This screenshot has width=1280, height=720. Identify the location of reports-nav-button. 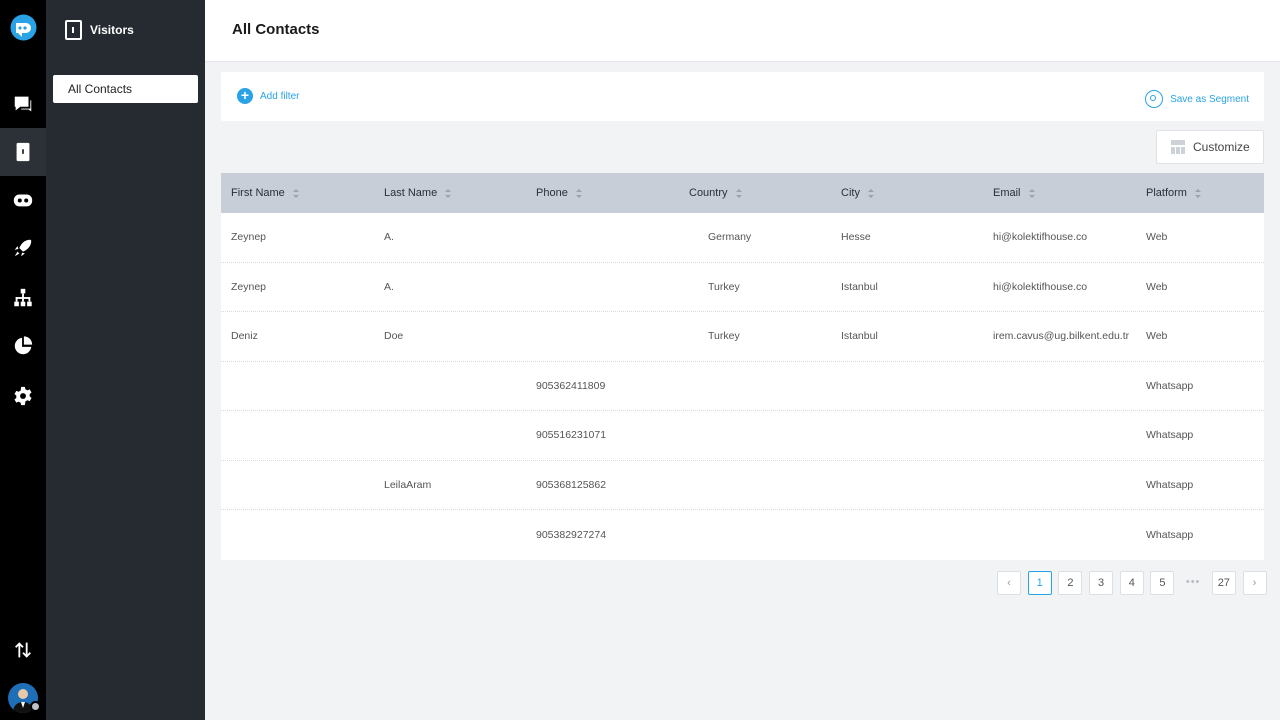
(23, 346).